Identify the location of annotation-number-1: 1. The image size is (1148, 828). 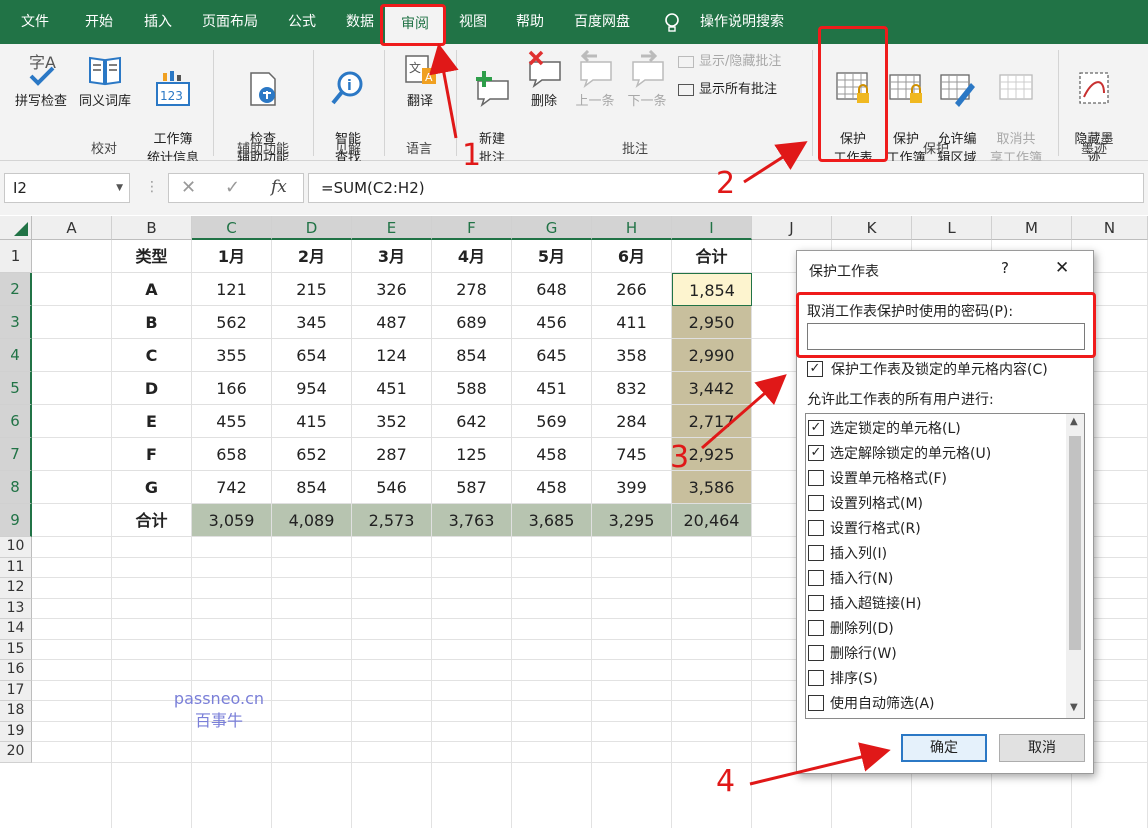
(472, 155).